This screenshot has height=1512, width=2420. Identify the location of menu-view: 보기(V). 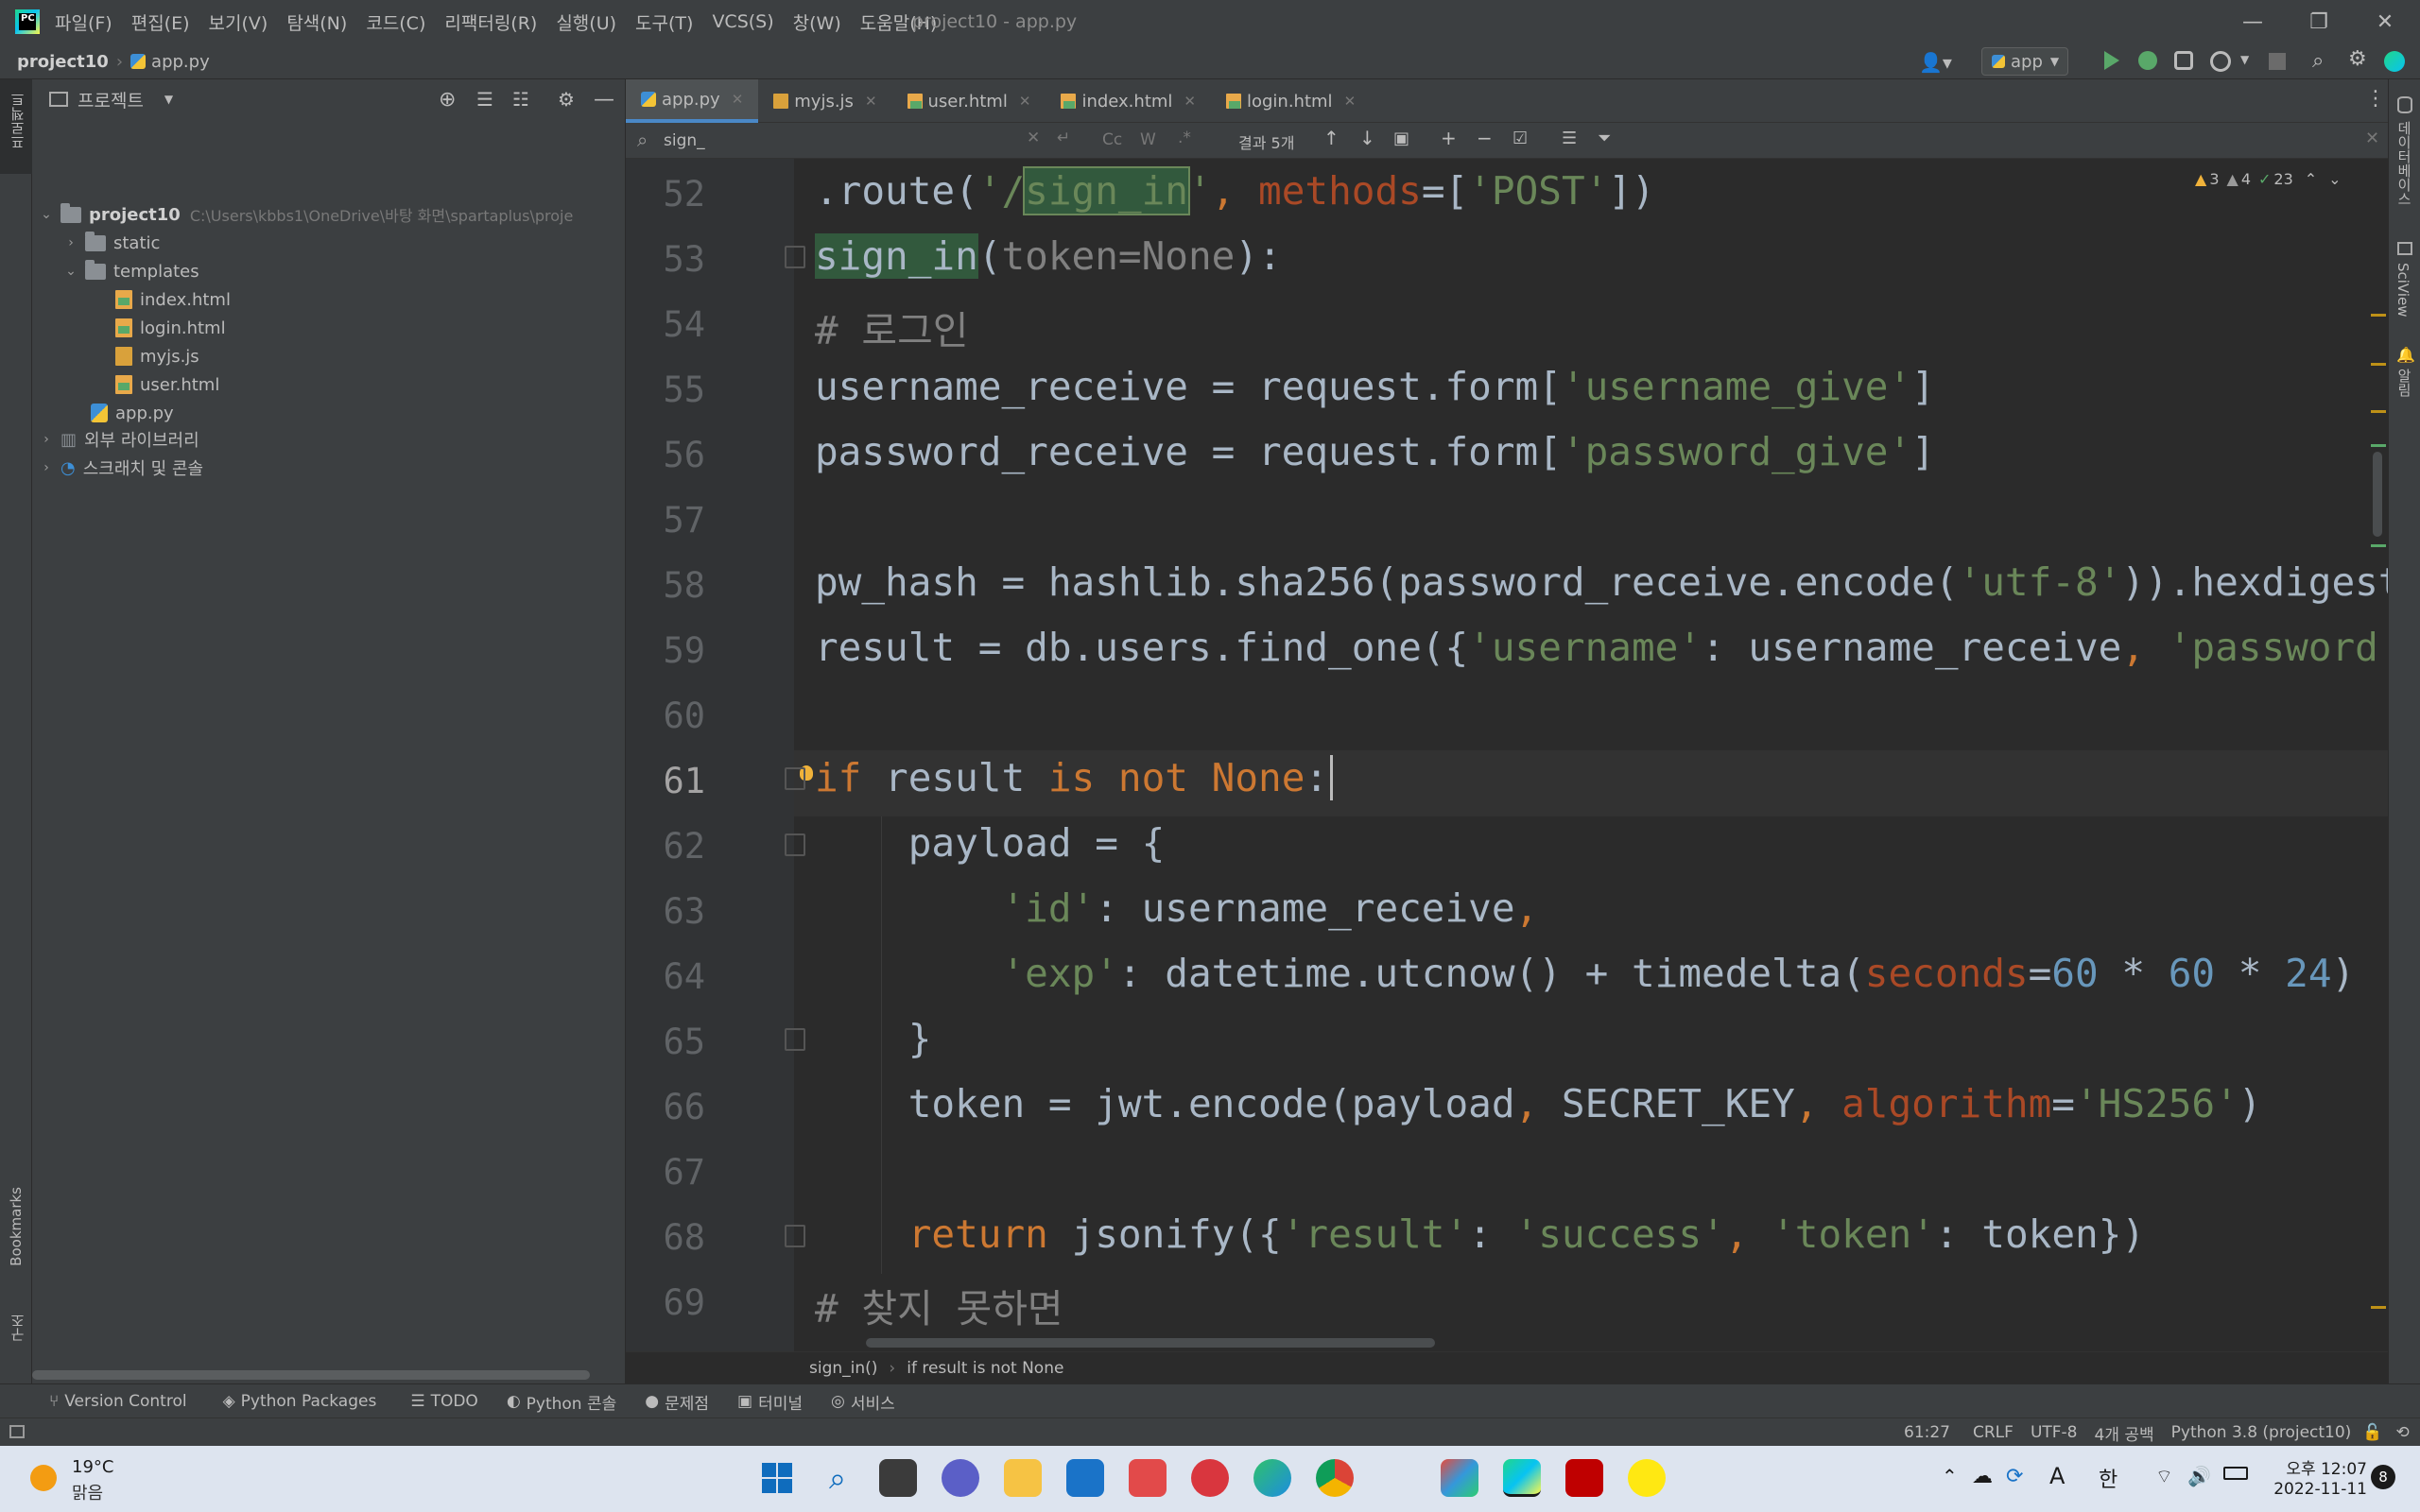
(238, 22).